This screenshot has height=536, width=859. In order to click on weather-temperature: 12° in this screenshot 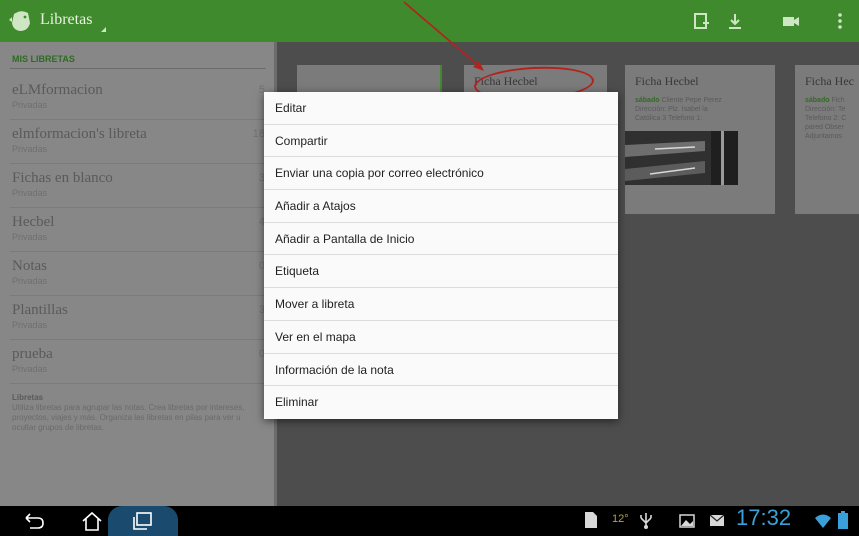, I will do `click(620, 519)`.